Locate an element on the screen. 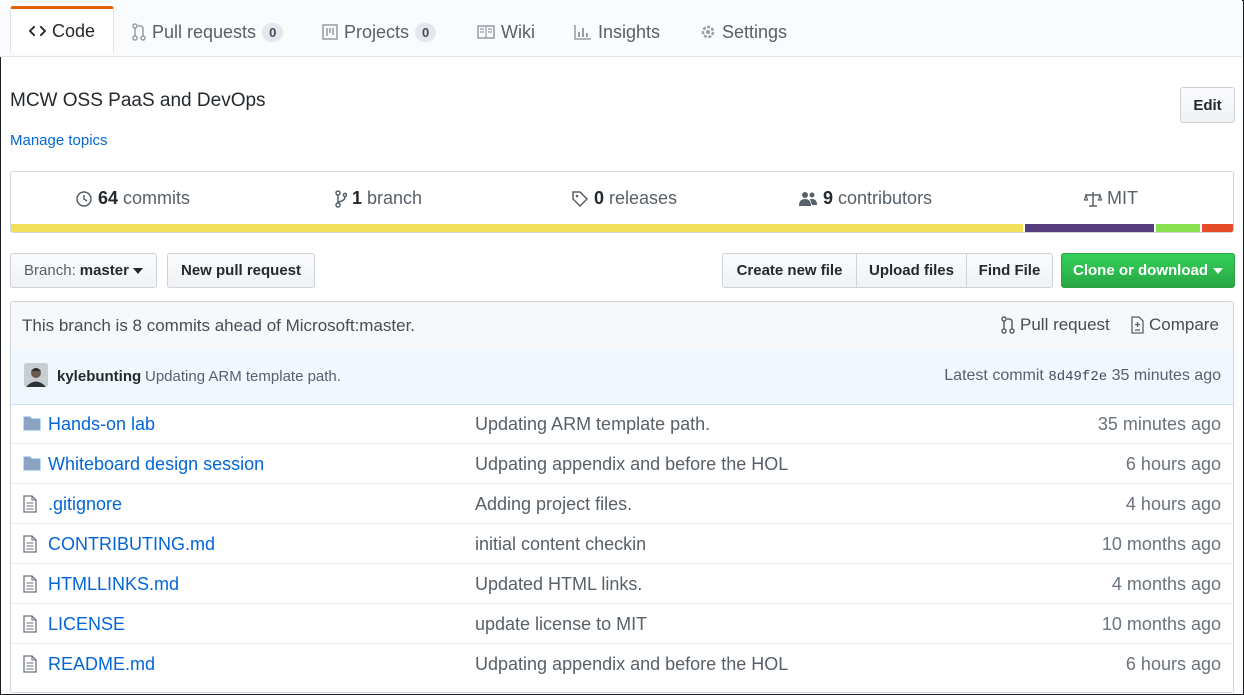 This screenshot has width=1244, height=695. branch-select-button: Branch: master is located at coordinates (83, 270).